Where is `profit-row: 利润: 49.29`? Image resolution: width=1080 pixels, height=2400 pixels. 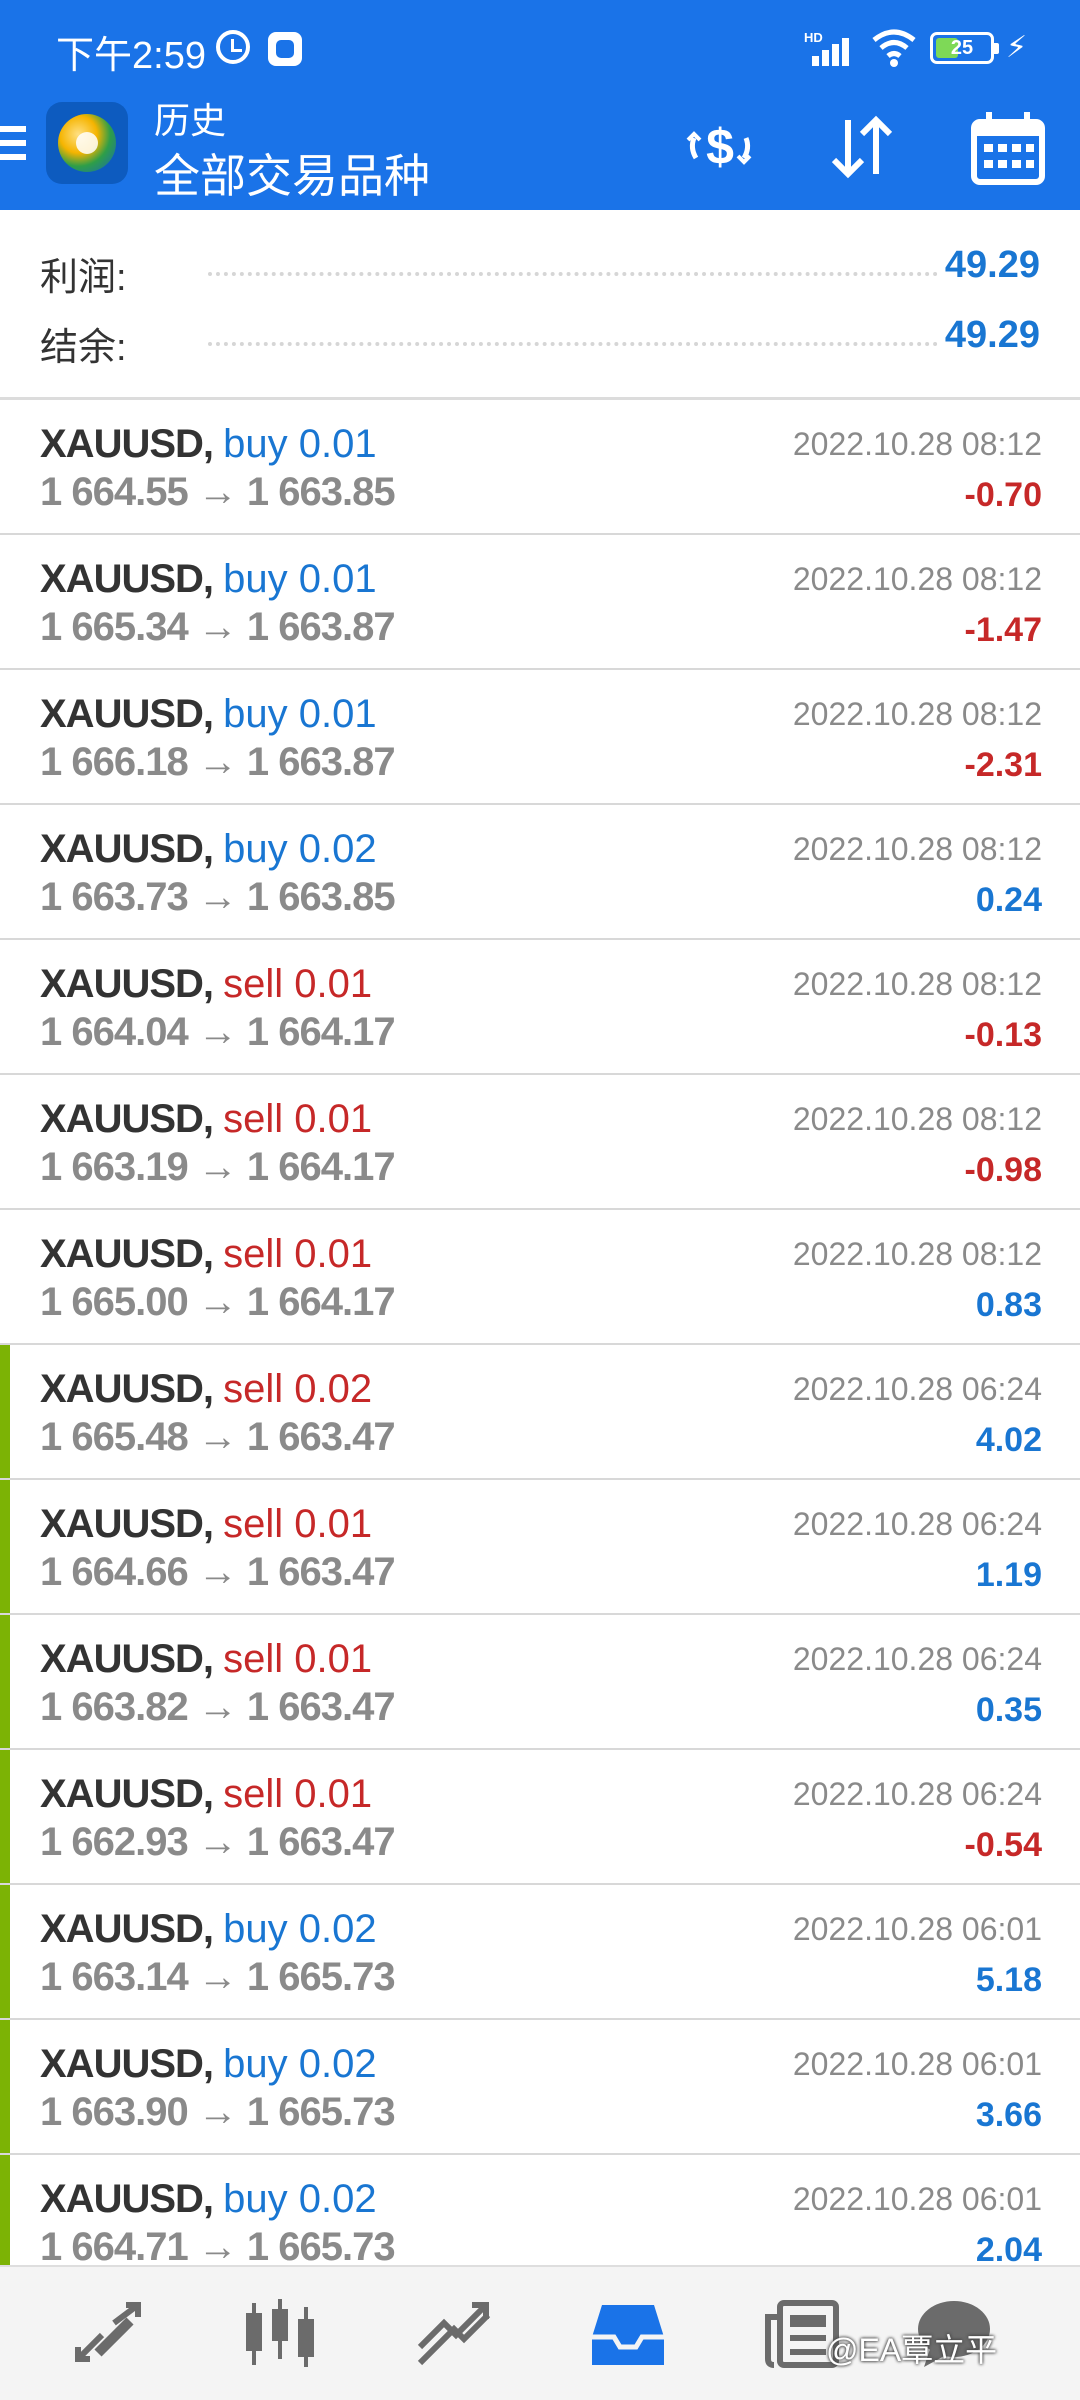
profit-row: 利润: 49.29 is located at coordinates (540, 268).